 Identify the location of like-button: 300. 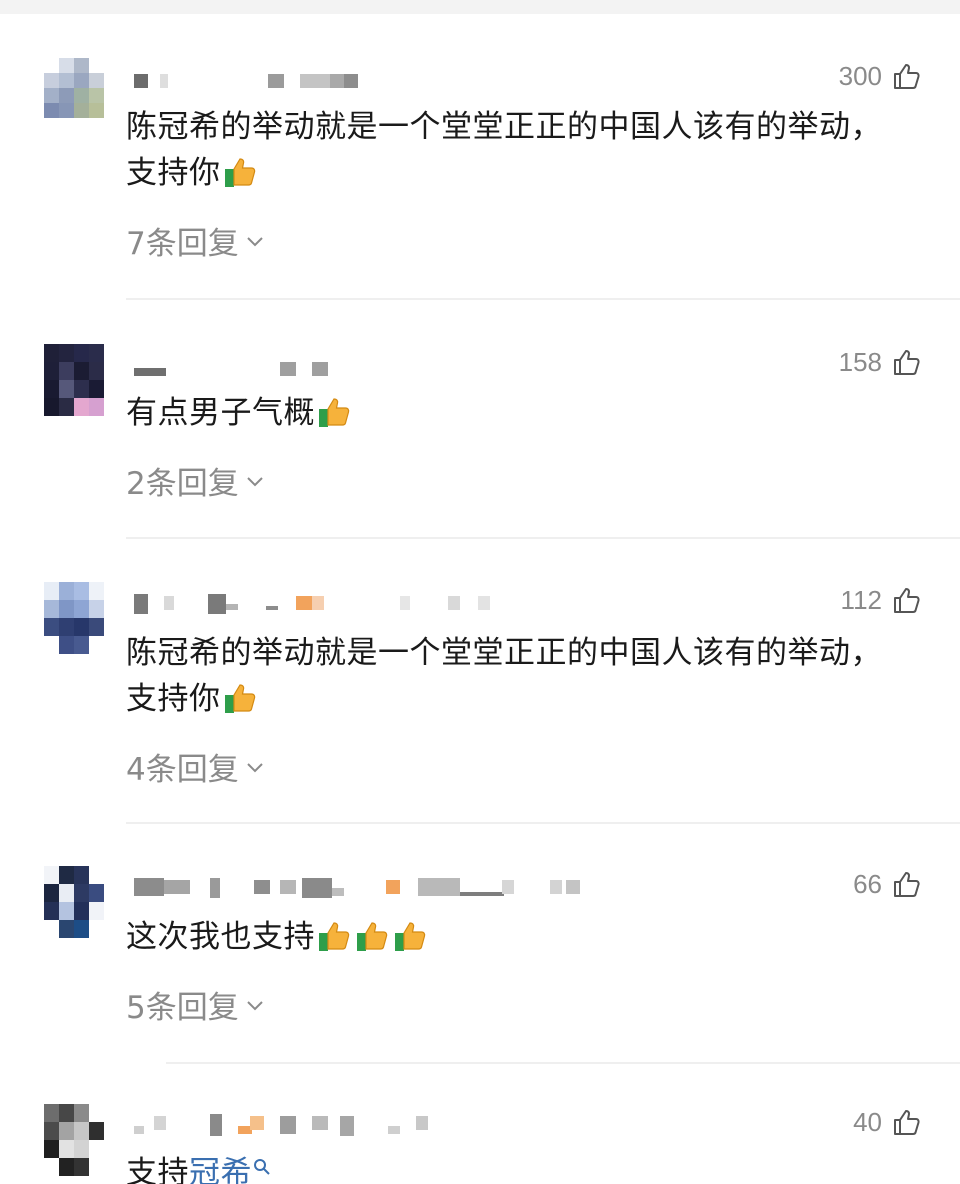
(880, 76).